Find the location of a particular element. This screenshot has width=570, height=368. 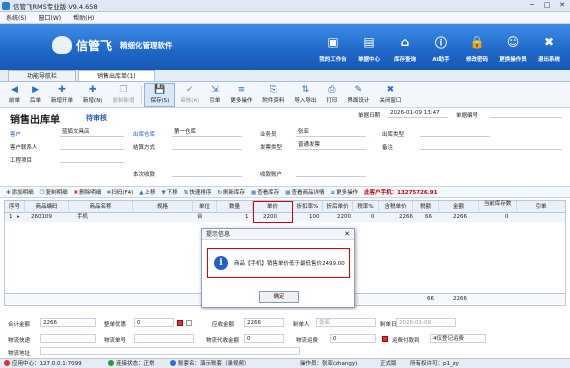

tab-navigation: 功能导航栏 is located at coordinates (42, 75).